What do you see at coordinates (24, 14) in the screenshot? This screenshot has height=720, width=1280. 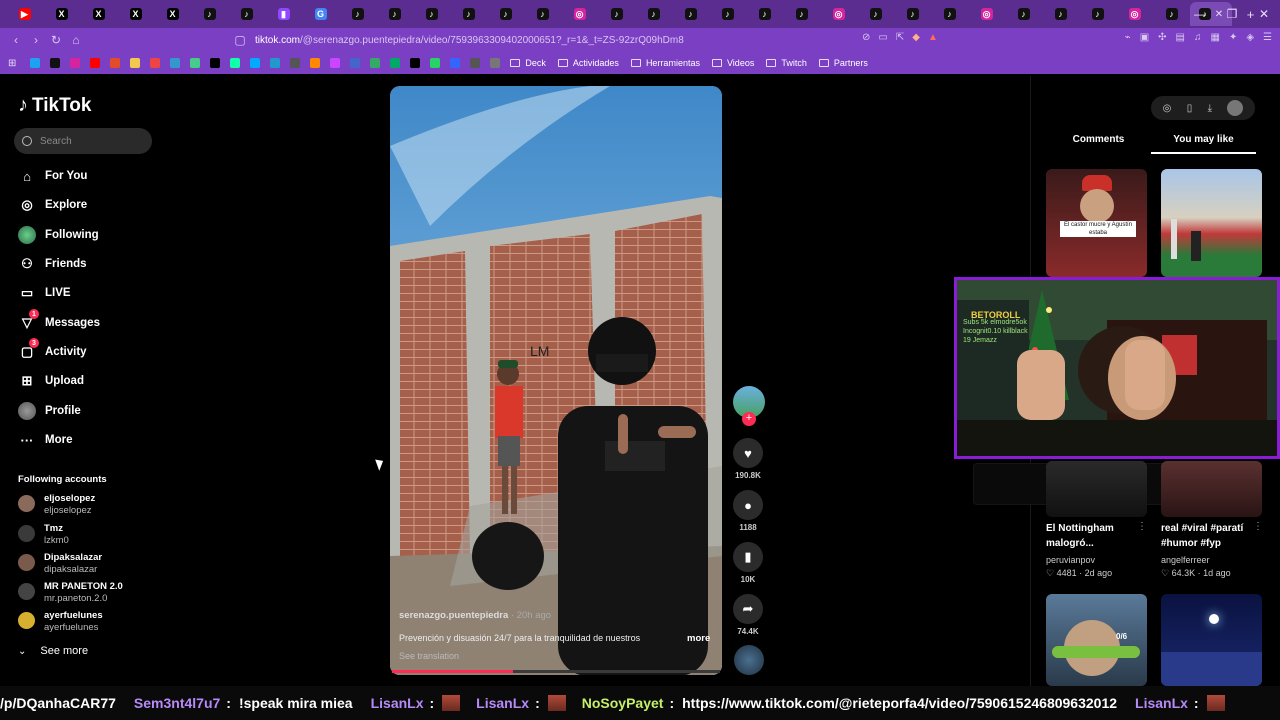 I see `browser-tab: ▶` at bounding box center [24, 14].